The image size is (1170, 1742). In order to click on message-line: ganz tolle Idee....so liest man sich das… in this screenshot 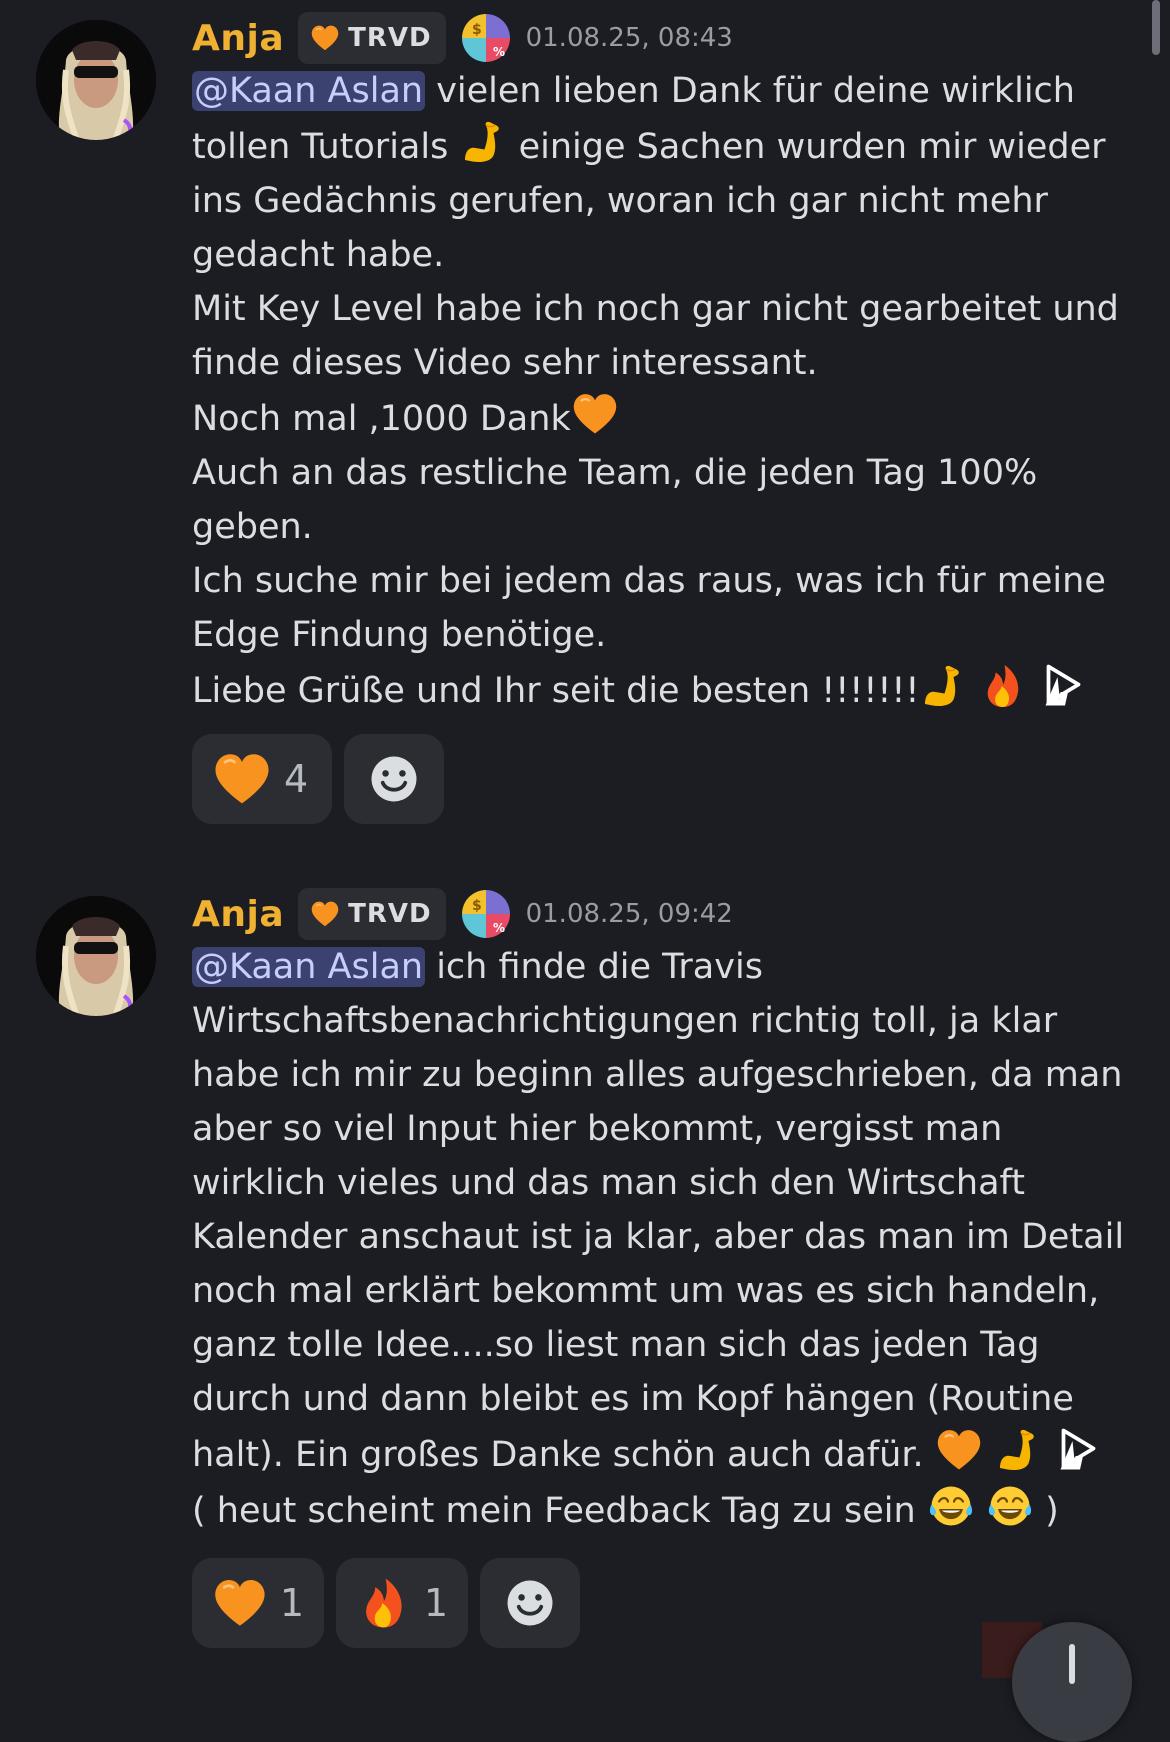, I will do `click(616, 1345)`.